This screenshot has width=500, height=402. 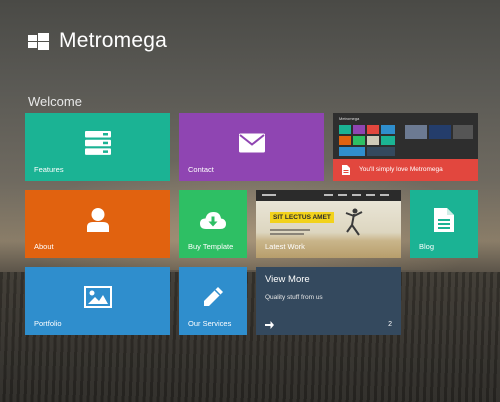 I want to click on app-title: Metromega, so click(x=113, y=40).